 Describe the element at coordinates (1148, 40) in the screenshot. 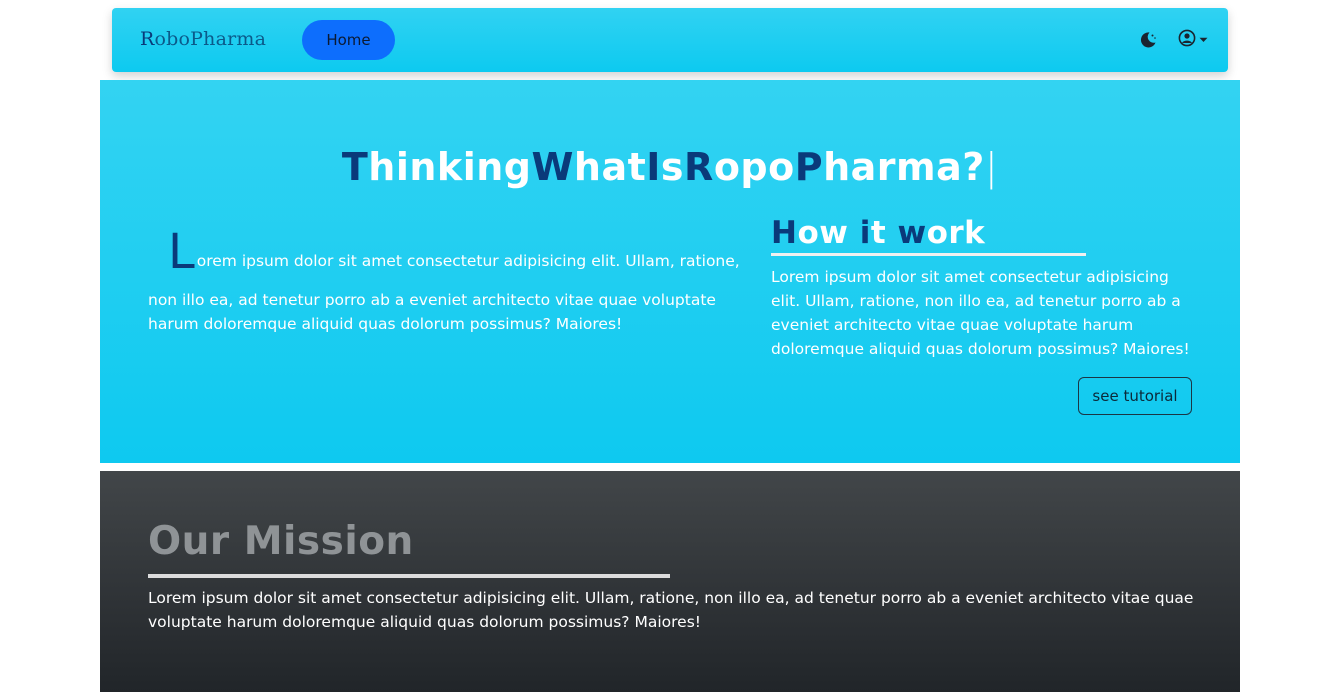

I see `moon-icon` at that location.